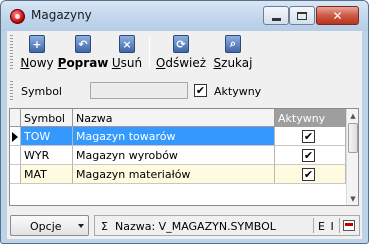  What do you see at coordinates (174, 174) in the screenshot?
I see `cell-nazwa: Magazyn materiałów` at bounding box center [174, 174].